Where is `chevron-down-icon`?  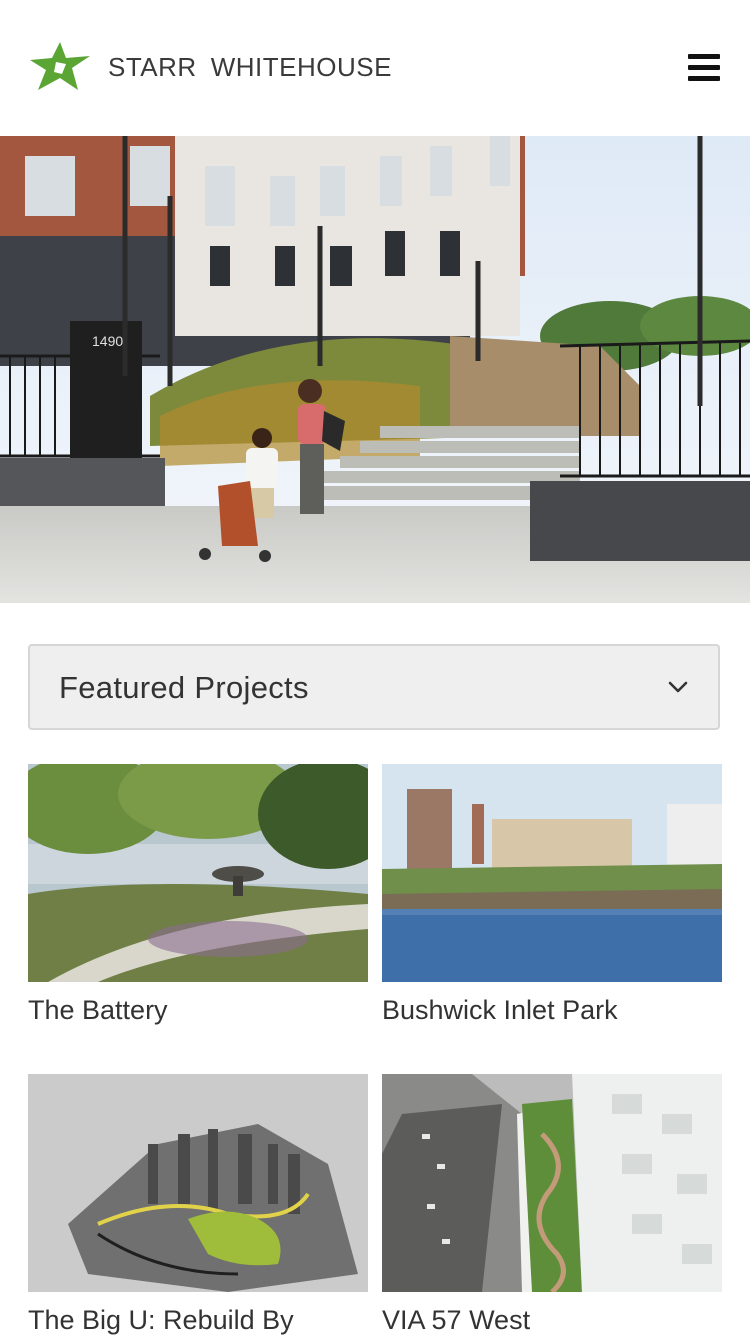 chevron-down-icon is located at coordinates (678, 687).